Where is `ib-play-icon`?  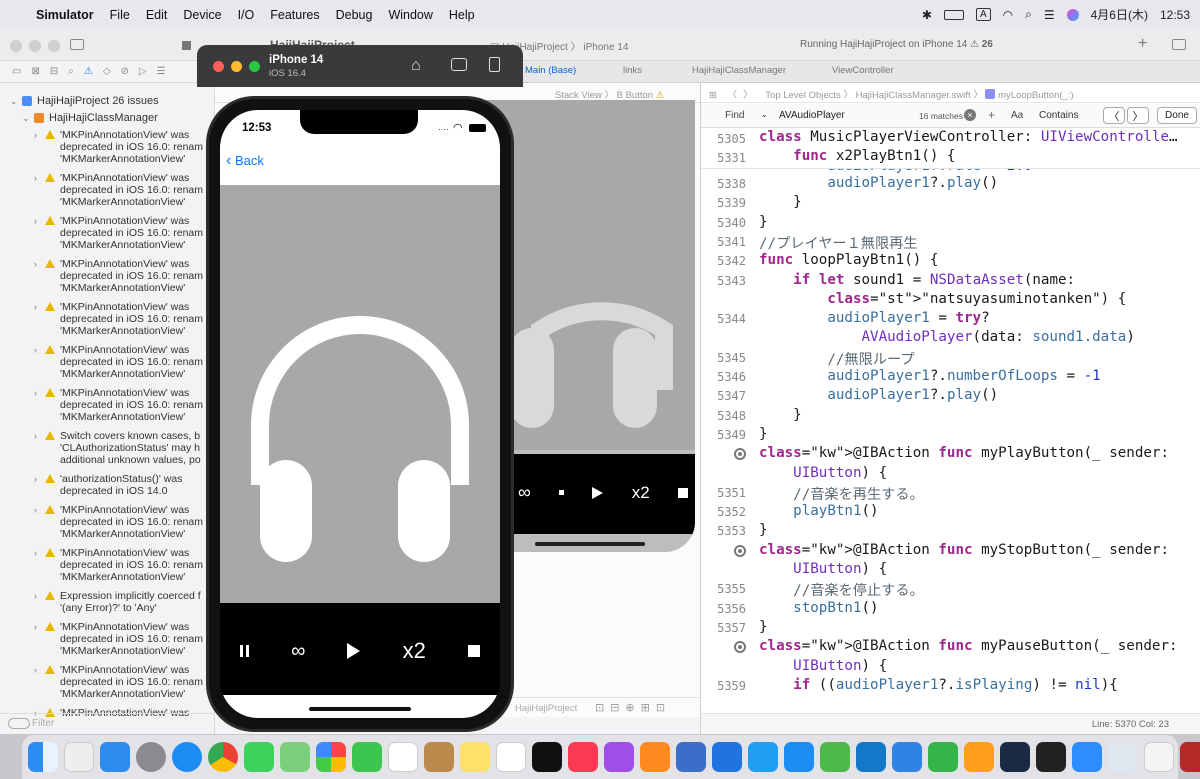
ib-play-icon is located at coordinates (598, 492).